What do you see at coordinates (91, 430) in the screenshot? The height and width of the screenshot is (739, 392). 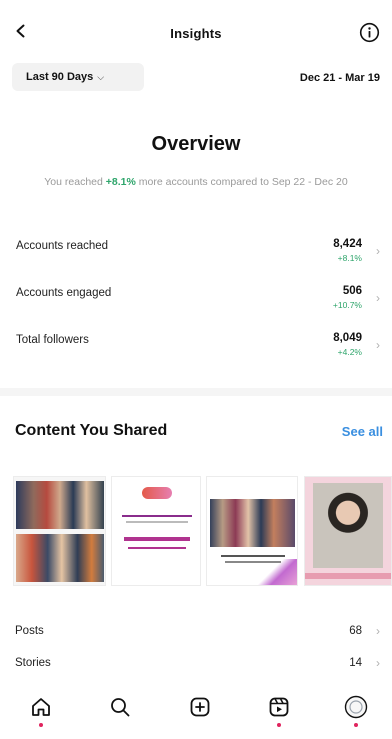 I see `content-section-title: Content You Shared` at bounding box center [91, 430].